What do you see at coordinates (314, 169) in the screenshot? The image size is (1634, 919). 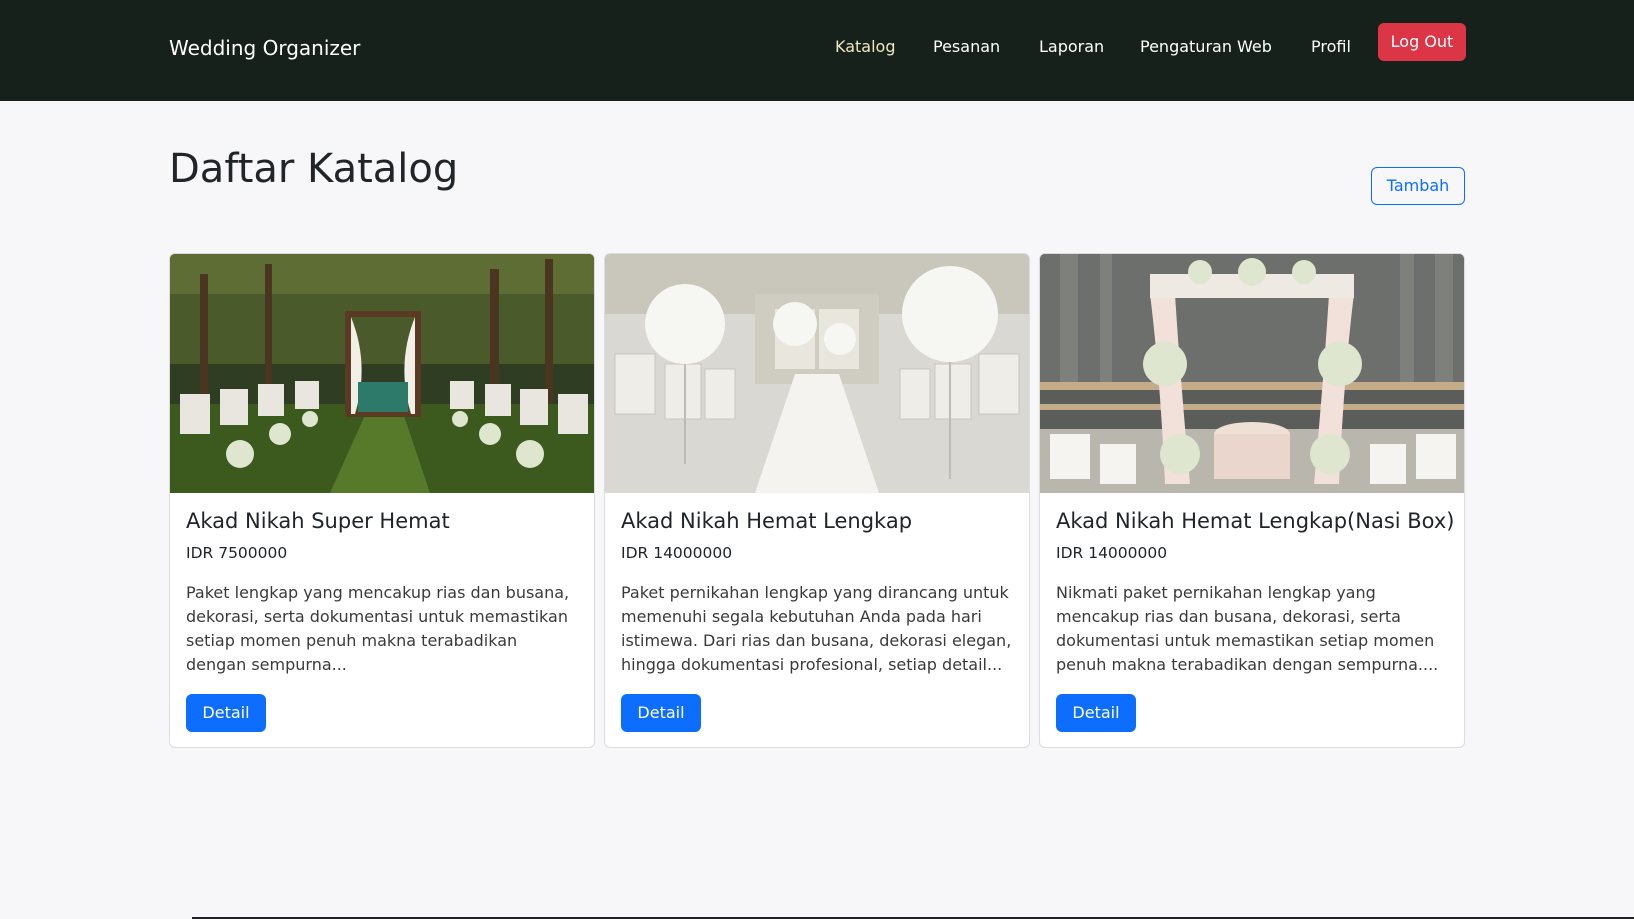 I see `page-title: Daftar Katalog` at bounding box center [314, 169].